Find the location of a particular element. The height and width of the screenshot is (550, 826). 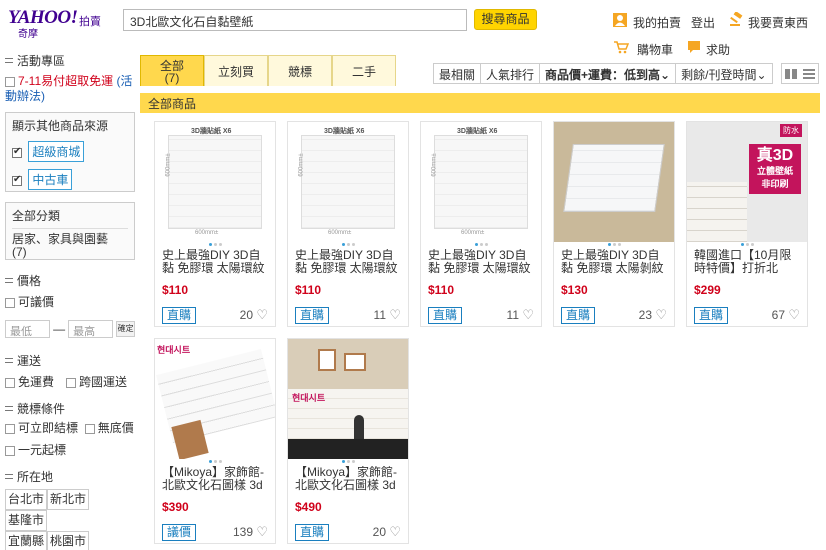

tab-auction: 競標 is located at coordinates (300, 70).